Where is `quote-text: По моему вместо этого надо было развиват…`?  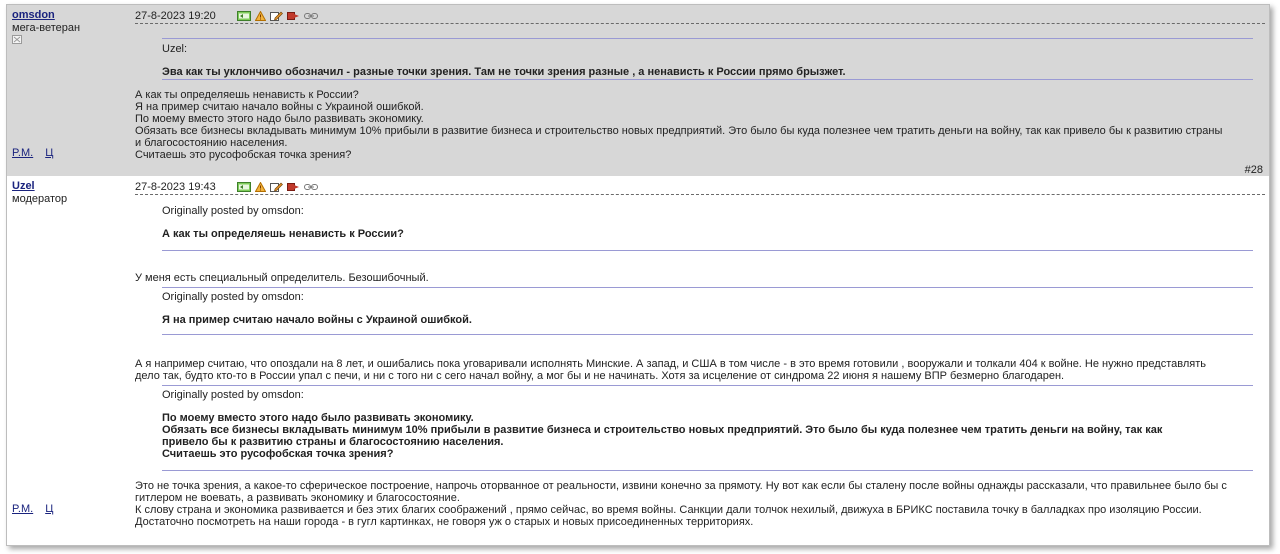
quote-text: По моему вместо этого надо было развиват… is located at coordinates (707, 436).